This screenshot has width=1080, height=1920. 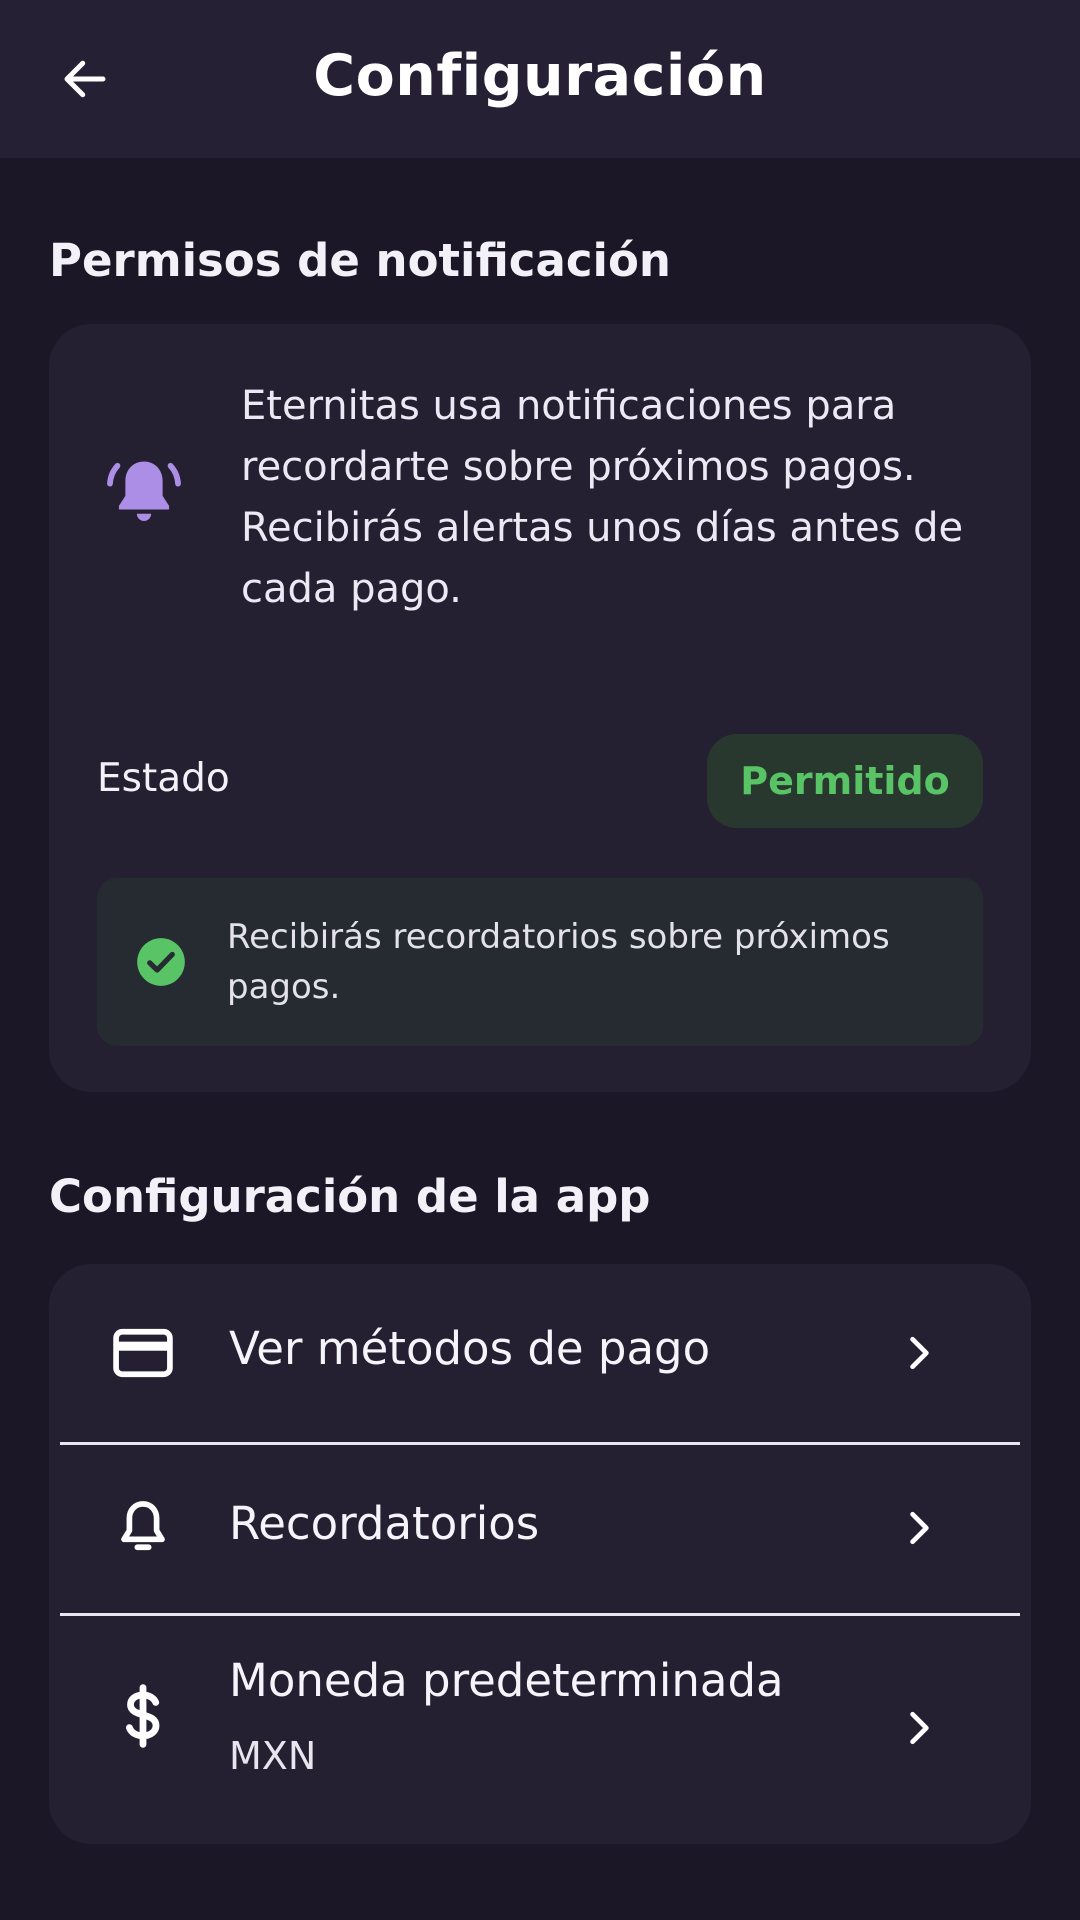 What do you see at coordinates (845, 781) in the screenshot?
I see `status-badge: Permitido` at bounding box center [845, 781].